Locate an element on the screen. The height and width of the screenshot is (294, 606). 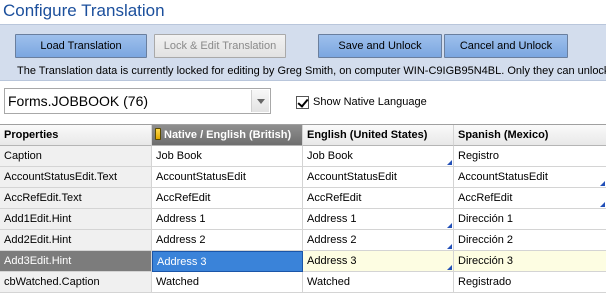
load-translation-button: Load Translation is located at coordinates (81, 46).